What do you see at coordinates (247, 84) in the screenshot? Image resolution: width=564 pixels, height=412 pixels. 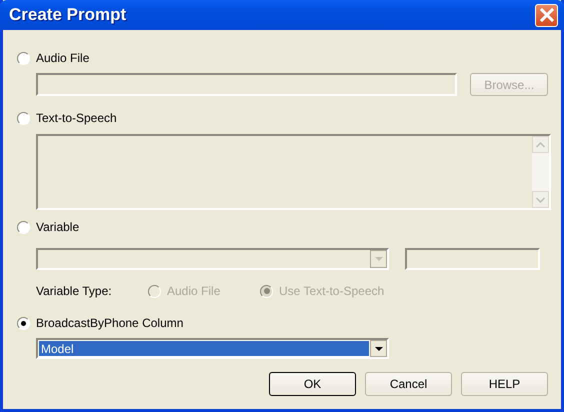 I see `file-path-field` at bounding box center [247, 84].